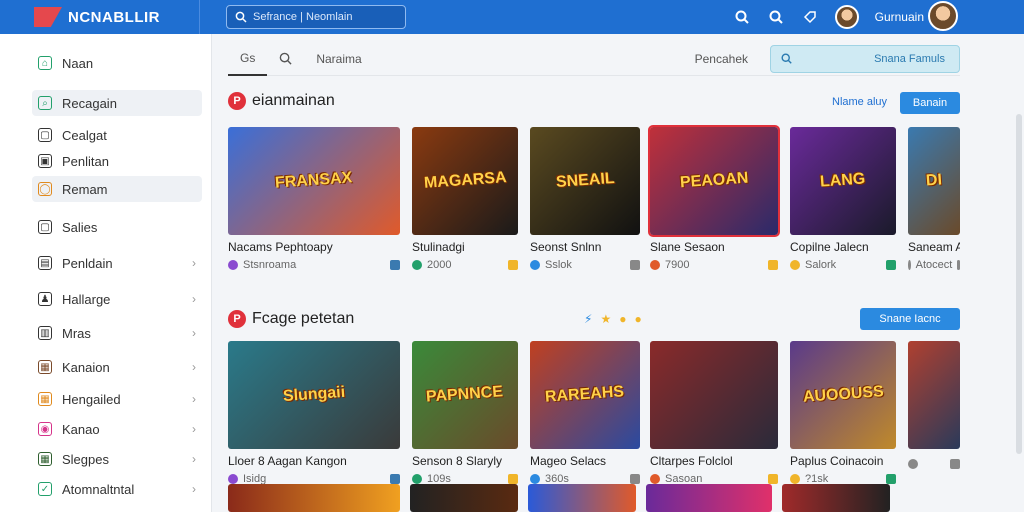 The width and height of the screenshot is (1024, 512). I want to click on game-card: DI Saneam A Atocect, so click(934, 199).